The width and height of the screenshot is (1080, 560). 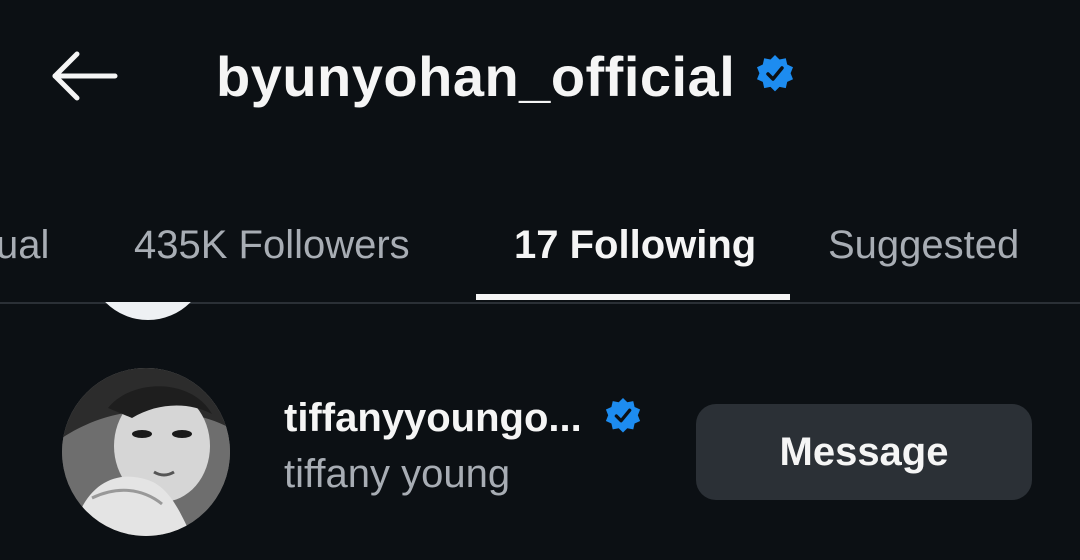 I want to click on tab-mutual: ual, so click(x=24, y=245).